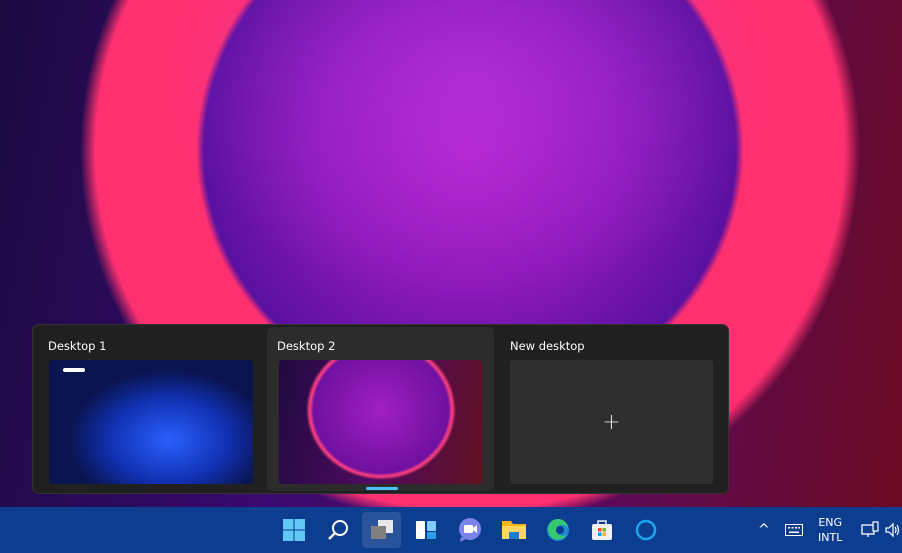  What do you see at coordinates (426, 530) in the screenshot?
I see `widgets-icon` at bounding box center [426, 530].